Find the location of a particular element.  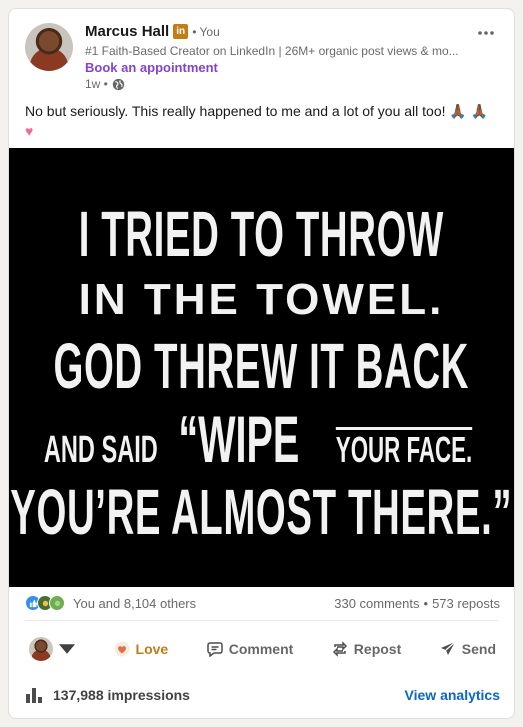

support-reaction-icon is located at coordinates (57, 603).